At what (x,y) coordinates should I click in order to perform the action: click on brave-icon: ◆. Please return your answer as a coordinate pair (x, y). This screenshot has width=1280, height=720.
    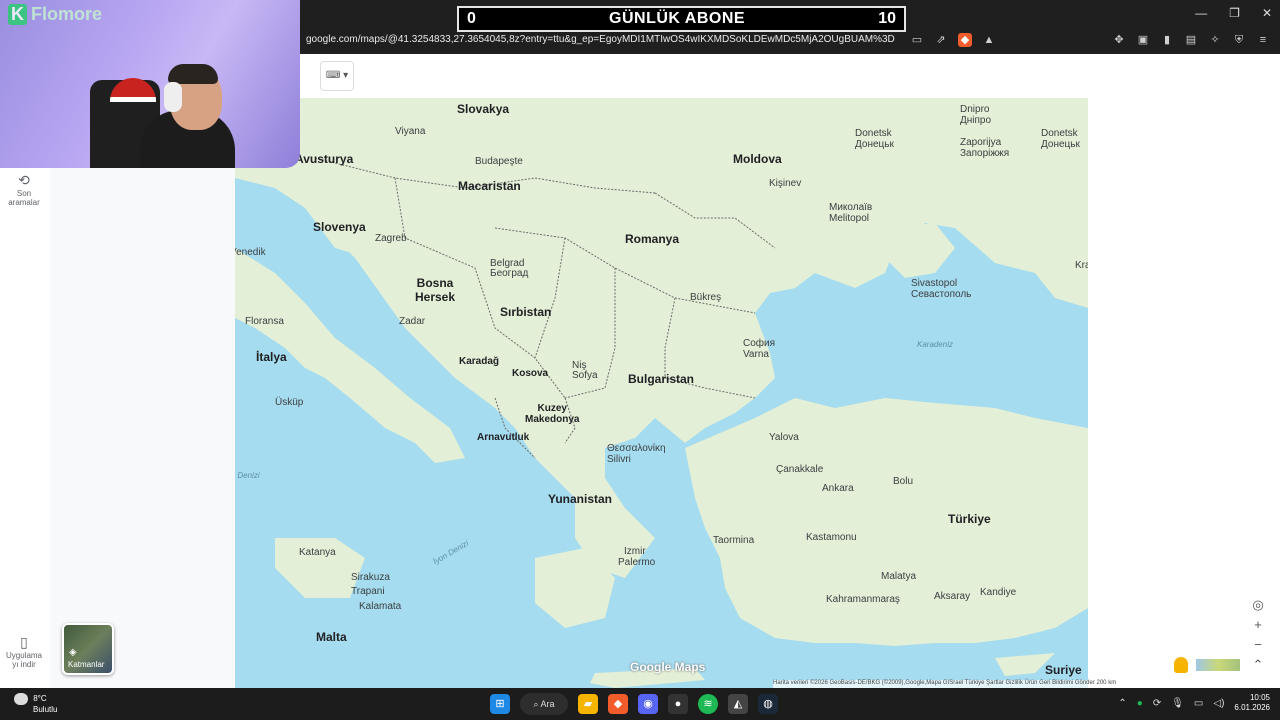
    Looking at the image, I should click on (618, 704).